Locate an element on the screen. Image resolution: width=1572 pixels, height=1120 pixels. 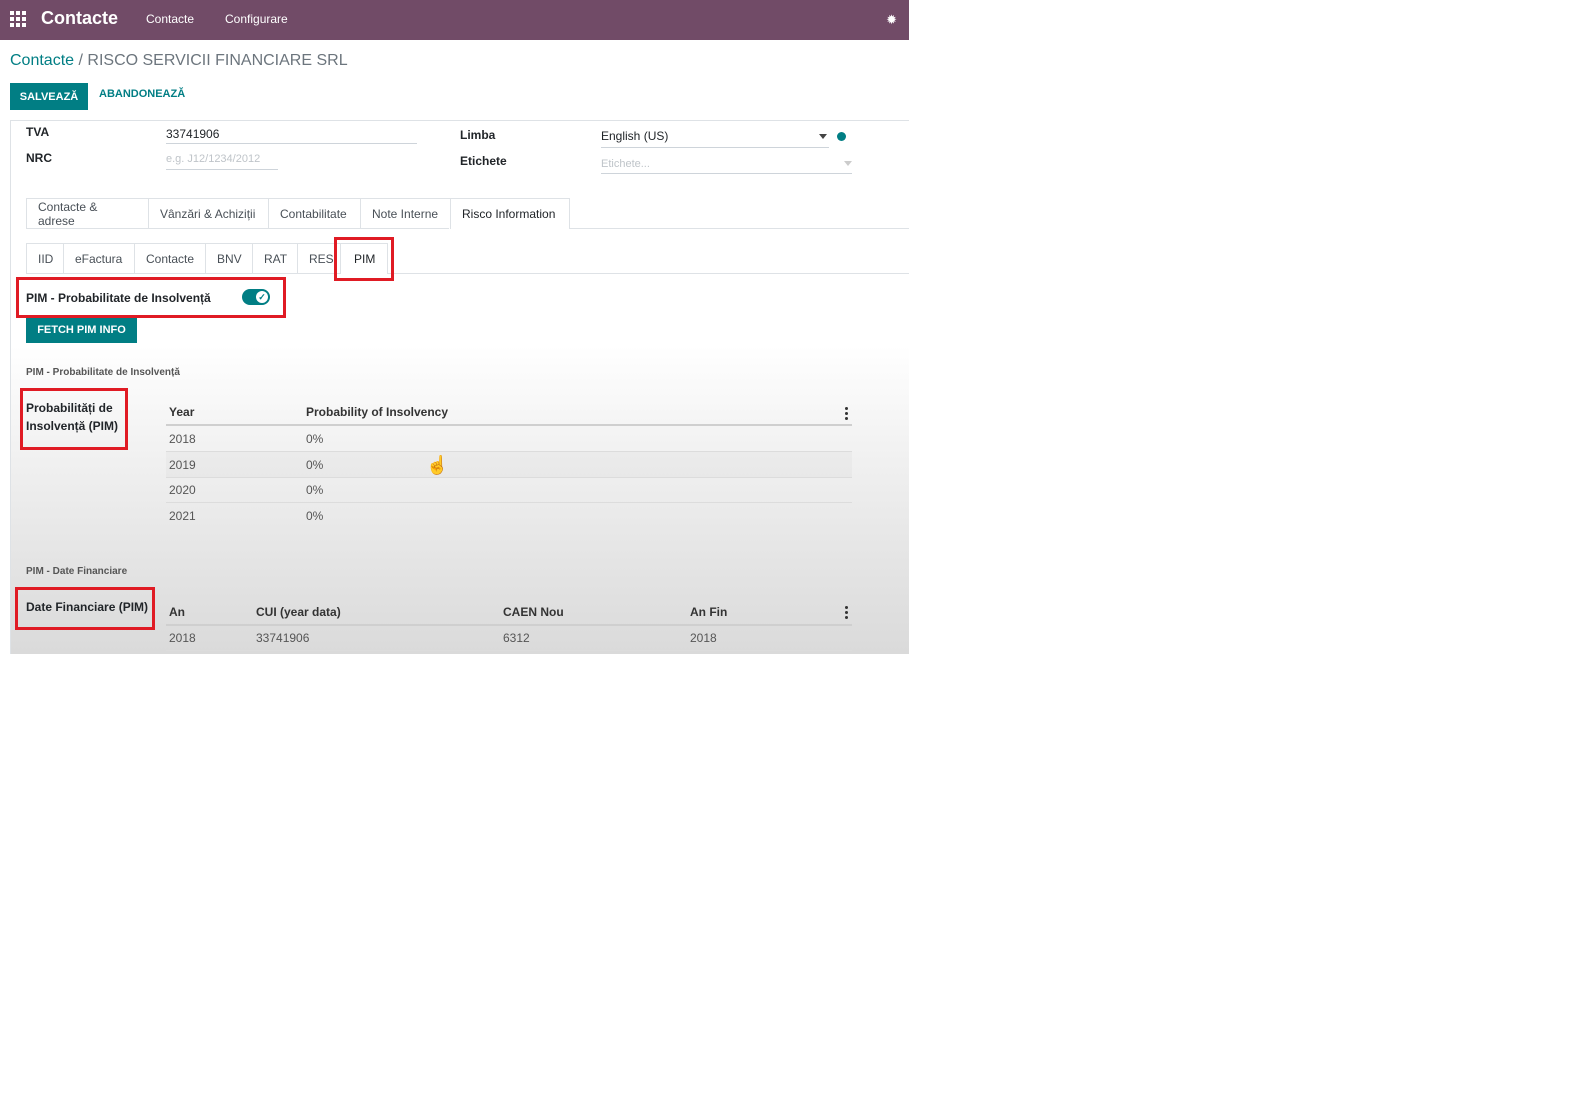
menu-contacte: Contacte is located at coordinates (170, 19).